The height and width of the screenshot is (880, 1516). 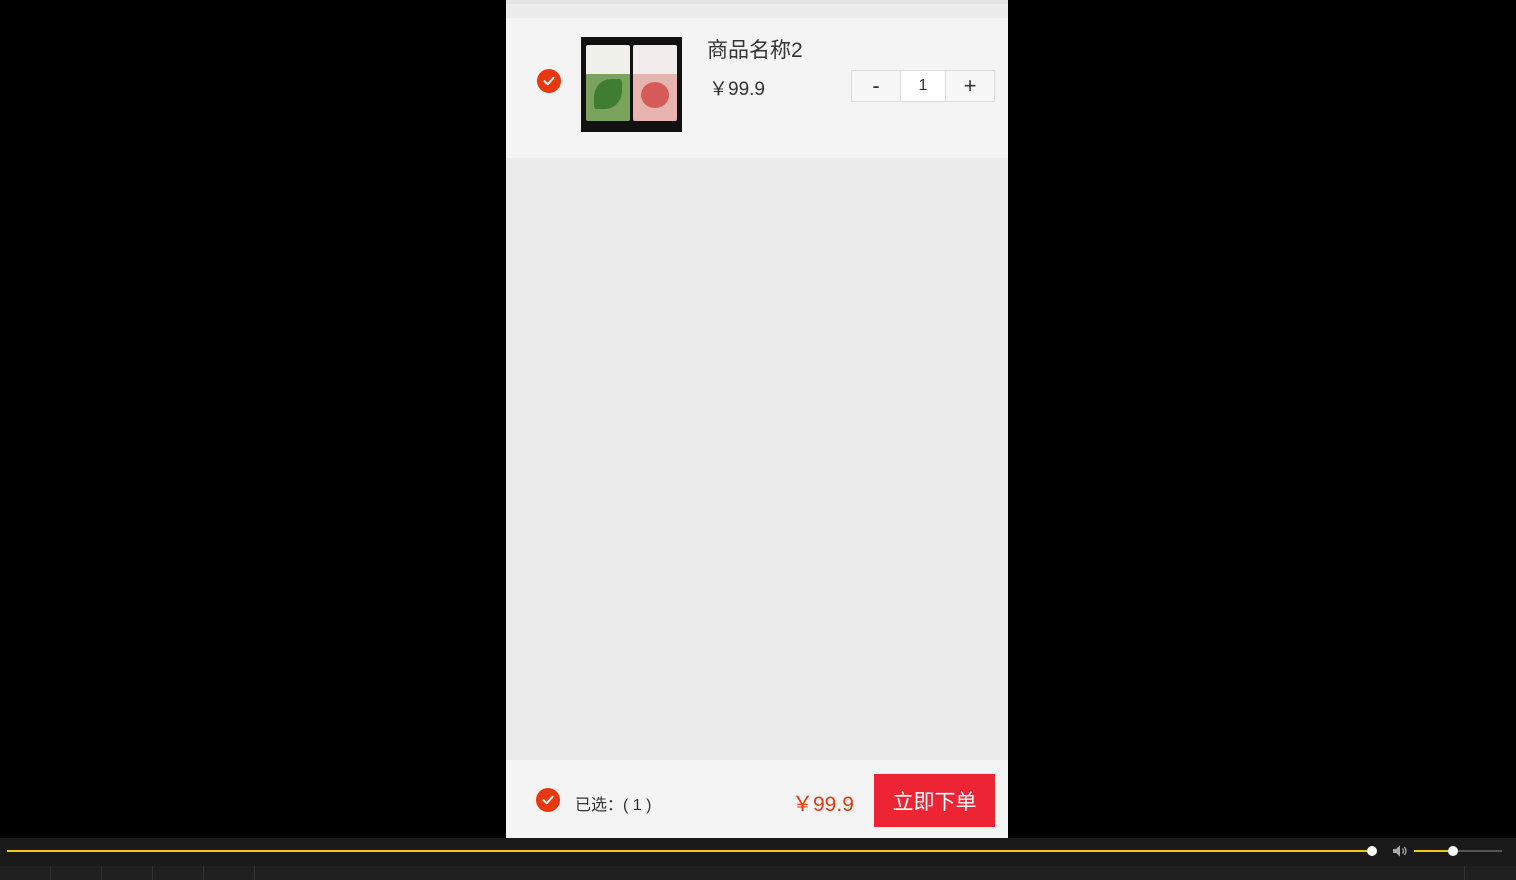 What do you see at coordinates (876, 86) in the screenshot?
I see `decrease-button: -` at bounding box center [876, 86].